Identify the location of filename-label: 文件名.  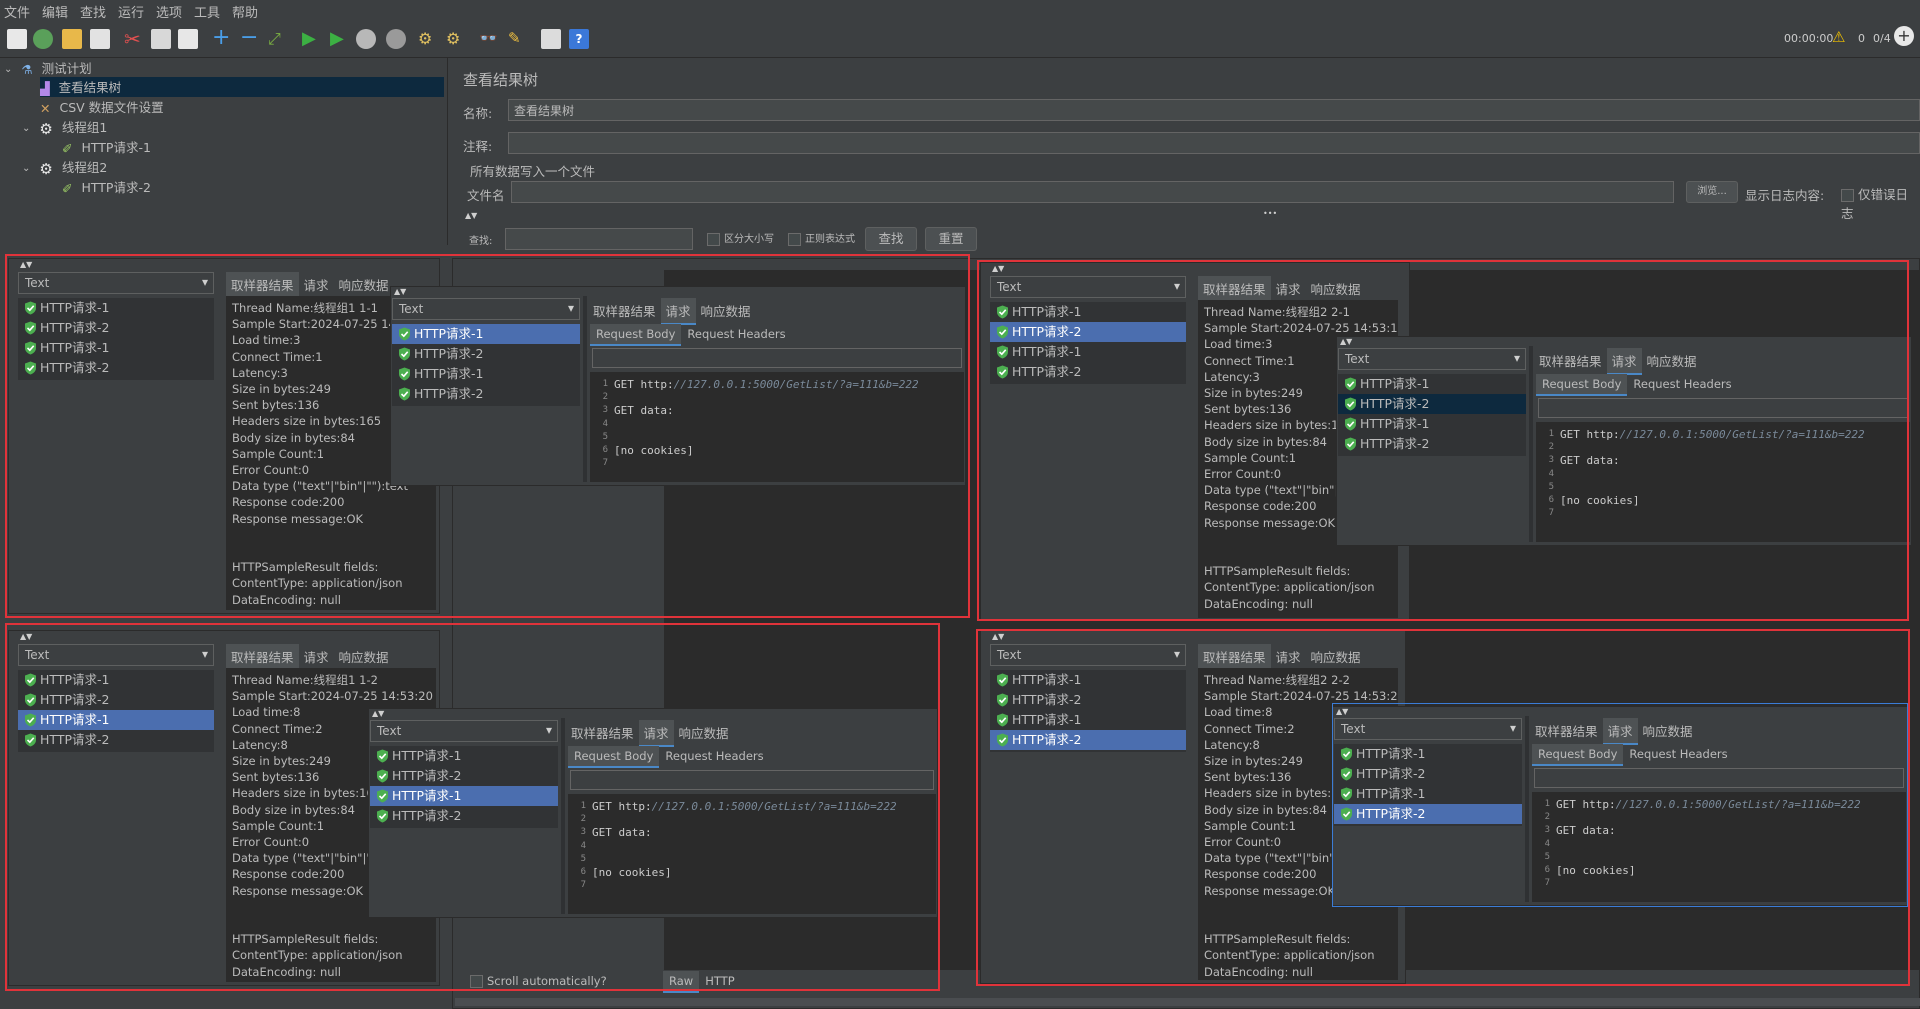
(486, 195).